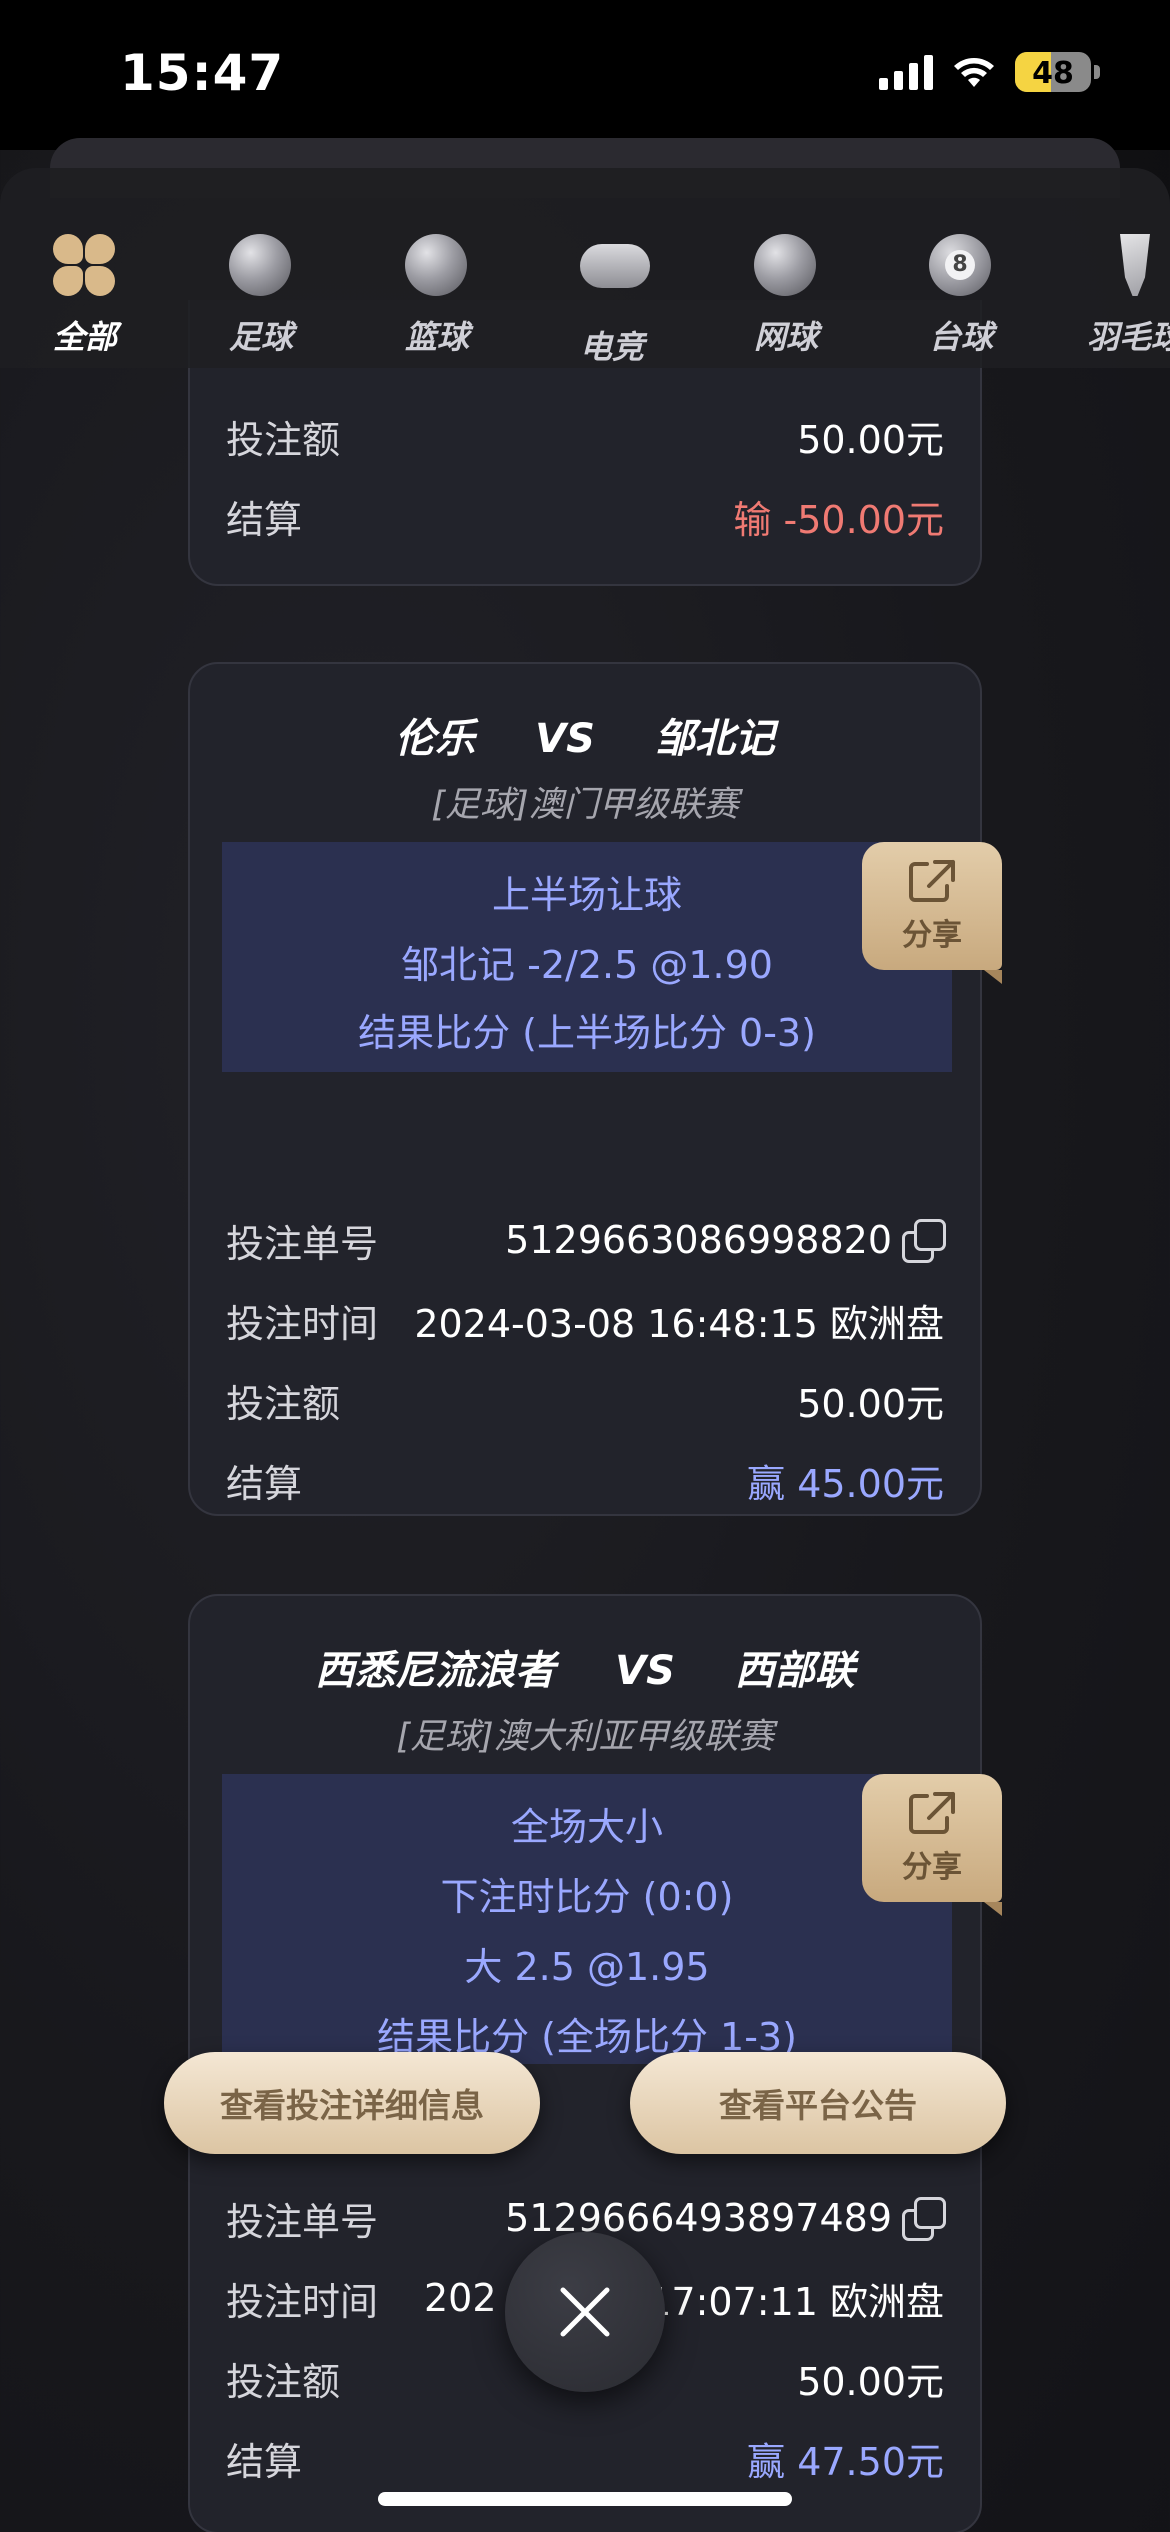 This screenshot has height=2532, width=1170. What do you see at coordinates (586, 1827) in the screenshot?
I see `bet-line: 全场大小` at bounding box center [586, 1827].